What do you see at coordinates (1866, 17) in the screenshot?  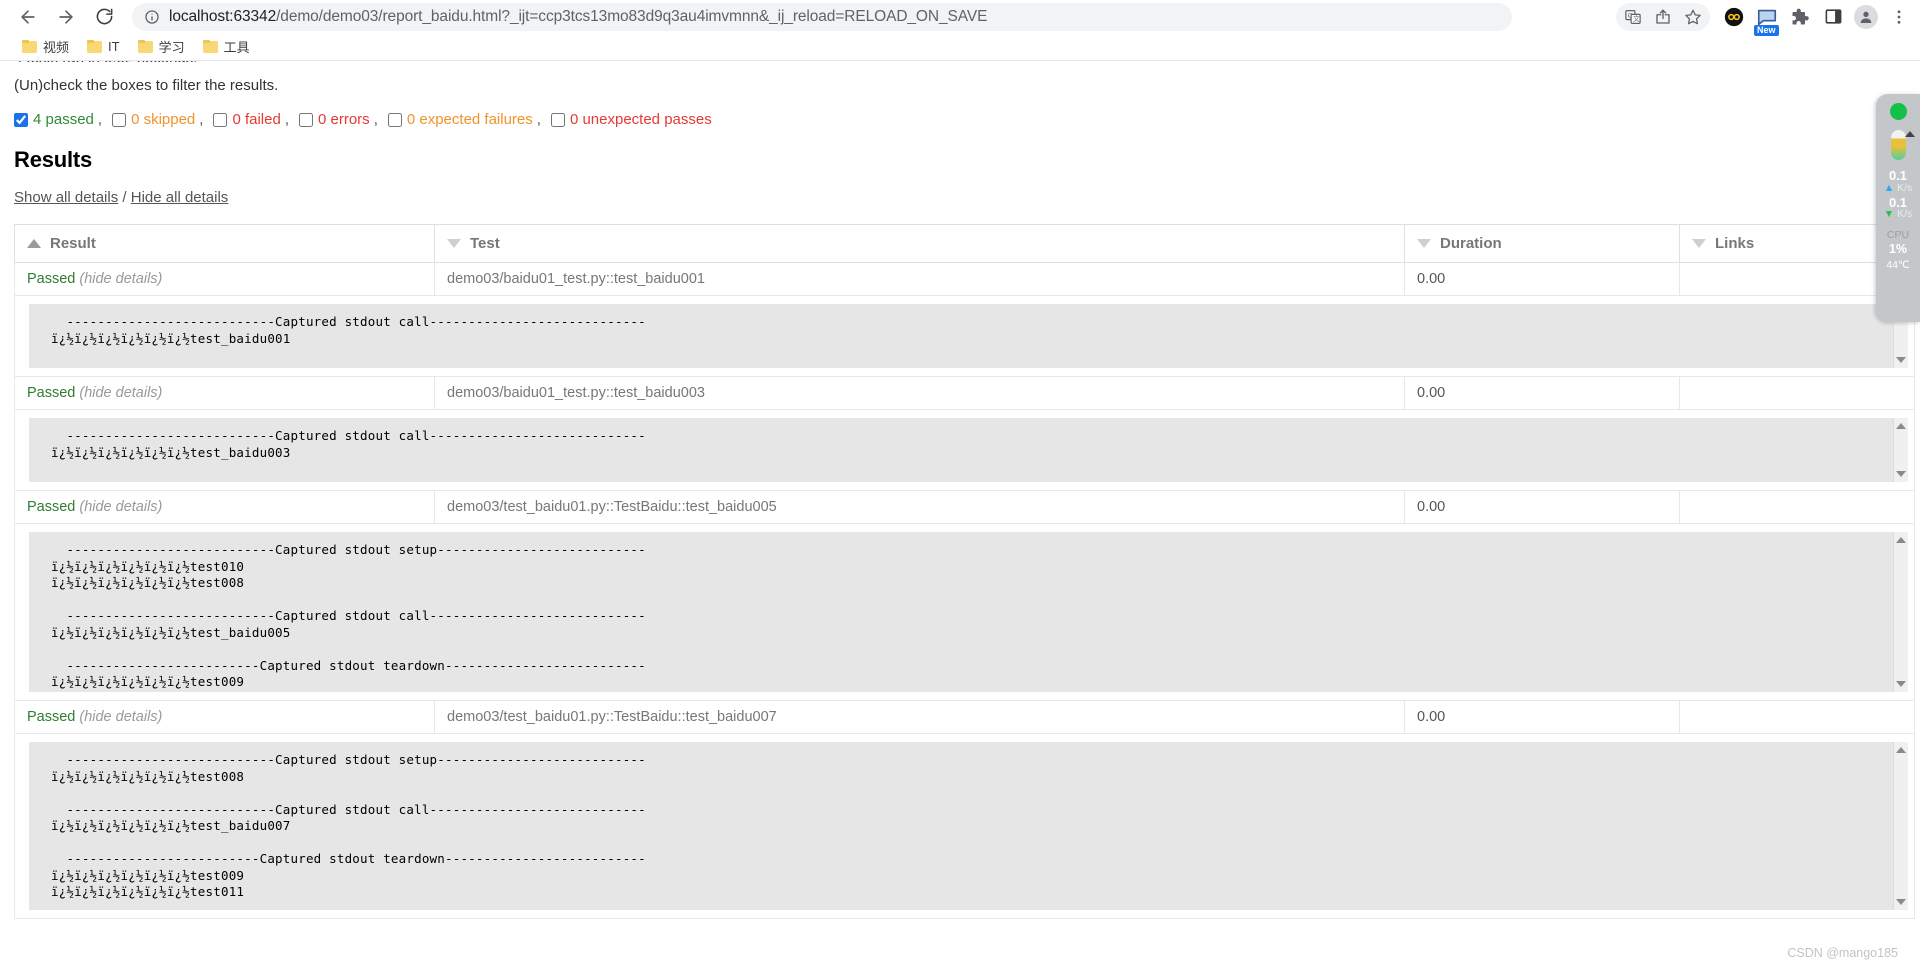 I see `profile-avatar` at bounding box center [1866, 17].